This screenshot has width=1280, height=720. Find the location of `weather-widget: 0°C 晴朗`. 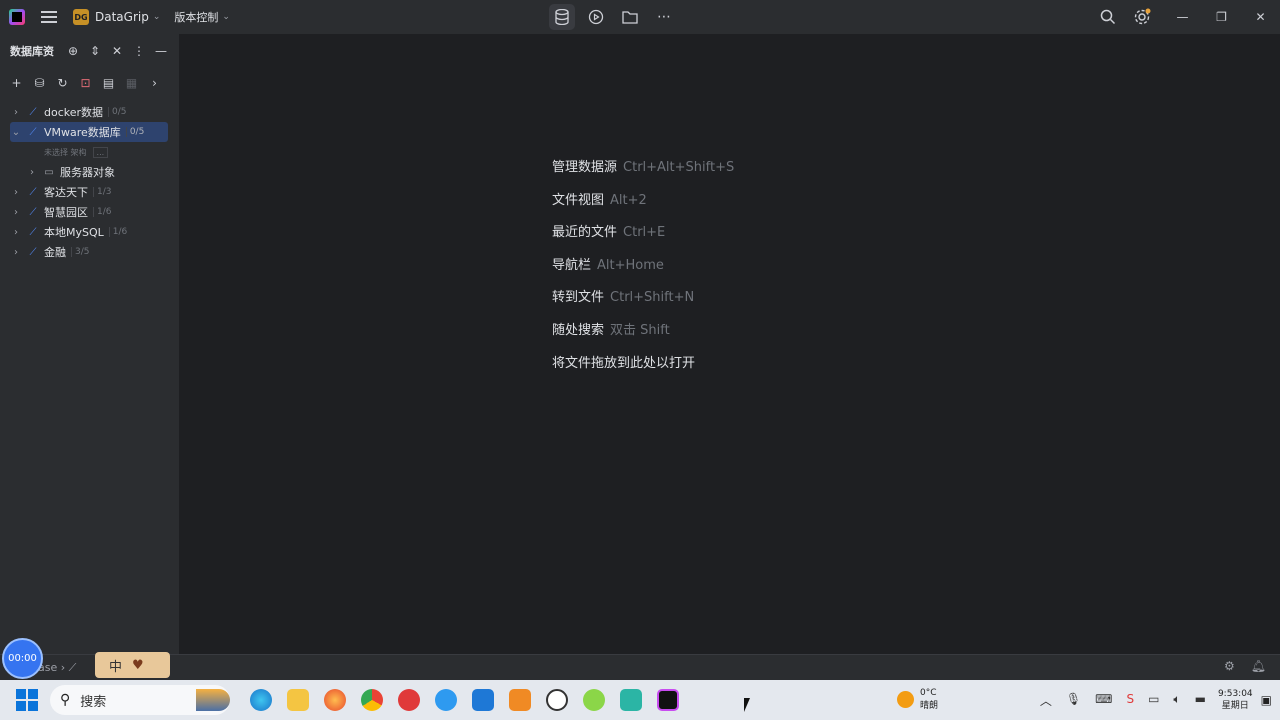

weather-widget: 0°C 晴朗 is located at coordinates (917, 699).